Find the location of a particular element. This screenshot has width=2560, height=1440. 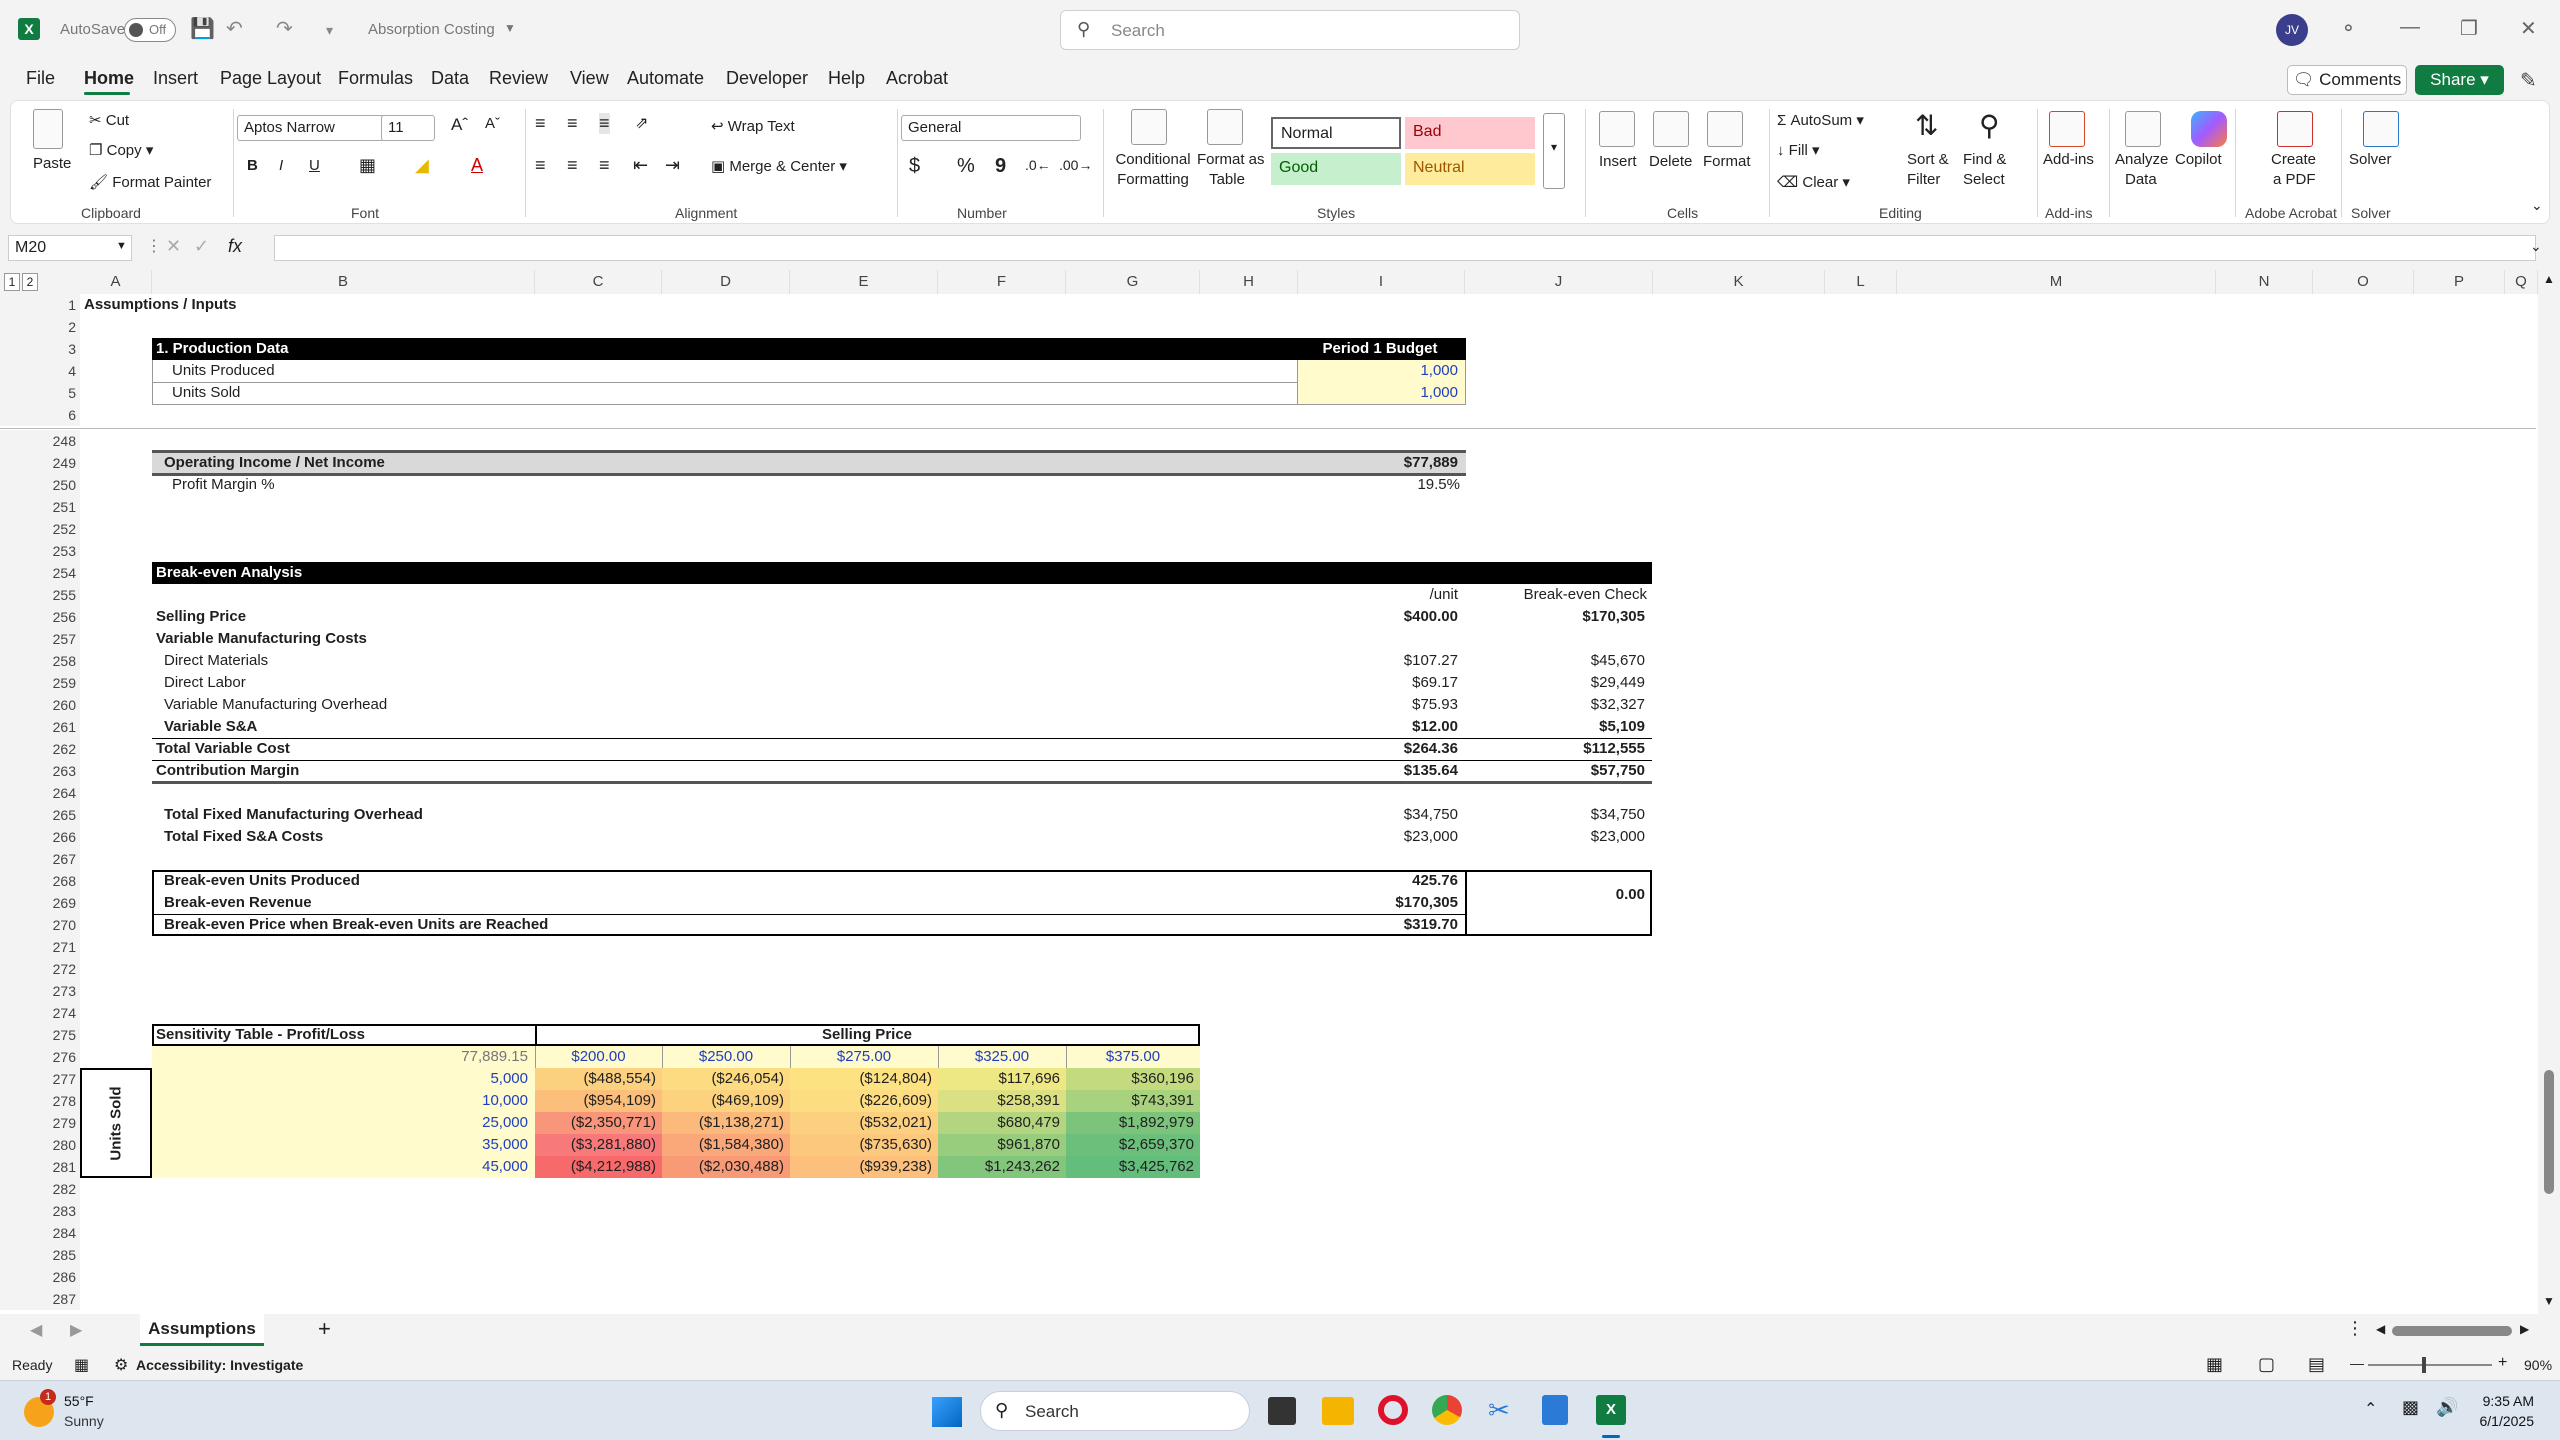

sensitivity-value: ($469,109) is located at coordinates (723, 1101).